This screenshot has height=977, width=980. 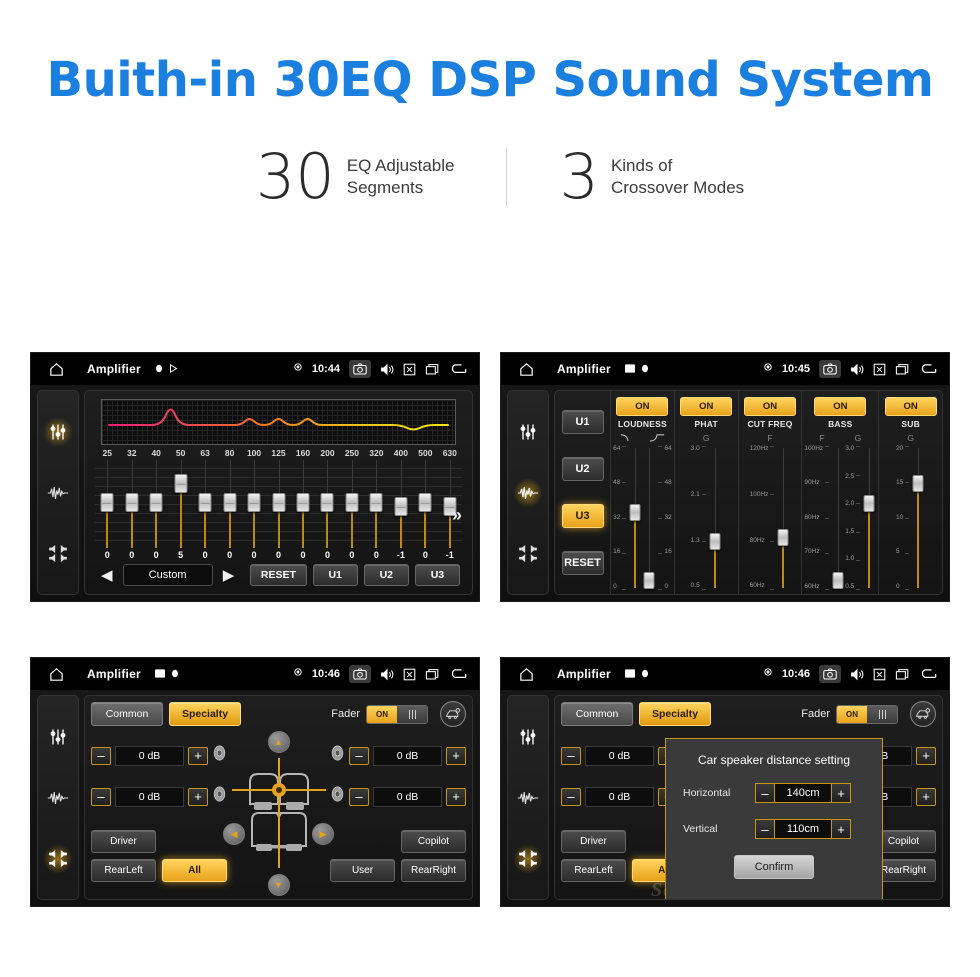 What do you see at coordinates (824, 517) in the screenshot?
I see `dsp-slider: 100Hz 90Hz 80Hz 70Hz 60Hz` at bounding box center [824, 517].